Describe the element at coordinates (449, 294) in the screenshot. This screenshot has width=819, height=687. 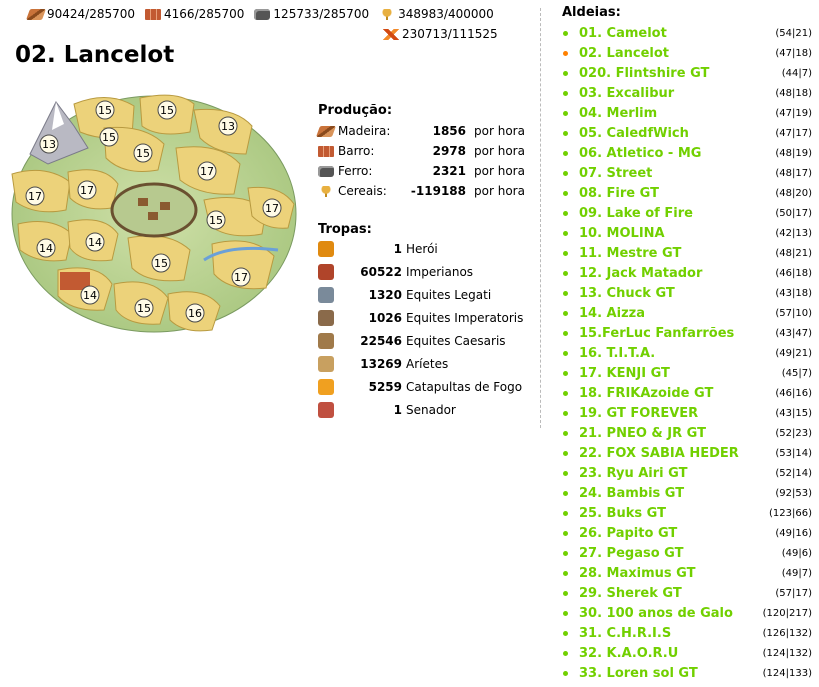
I see `troop-name: Equites Legati` at that location.